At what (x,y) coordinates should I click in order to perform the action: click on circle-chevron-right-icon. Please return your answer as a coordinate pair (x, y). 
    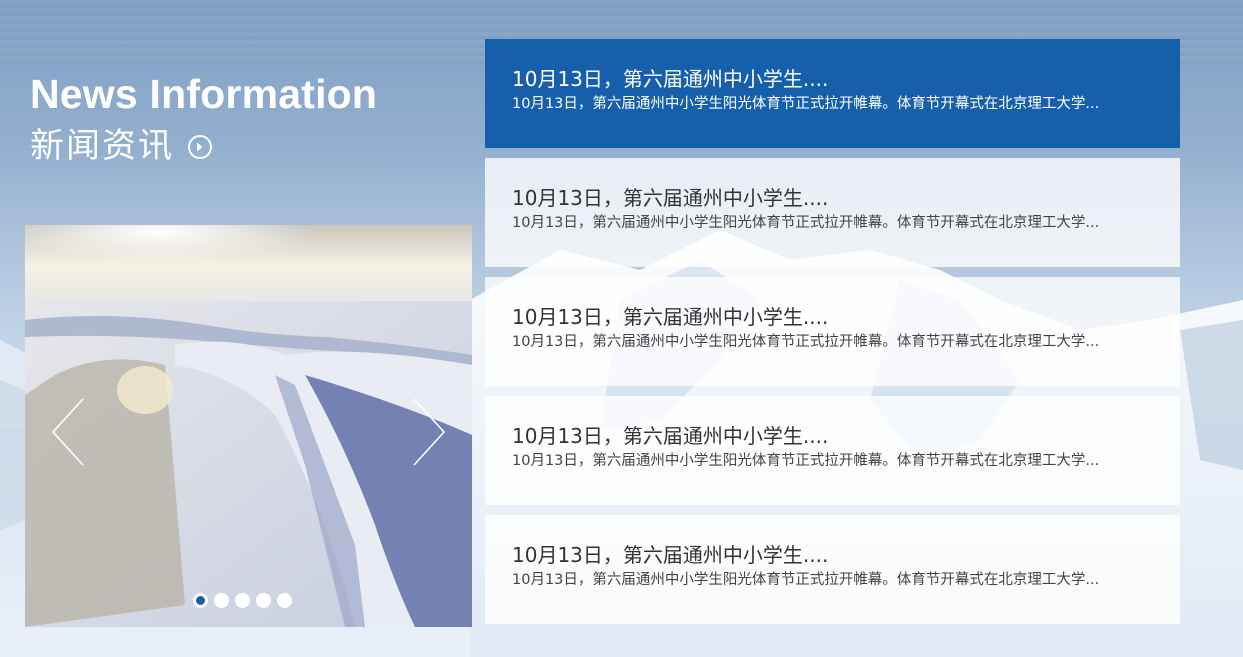
    Looking at the image, I should click on (200, 147).